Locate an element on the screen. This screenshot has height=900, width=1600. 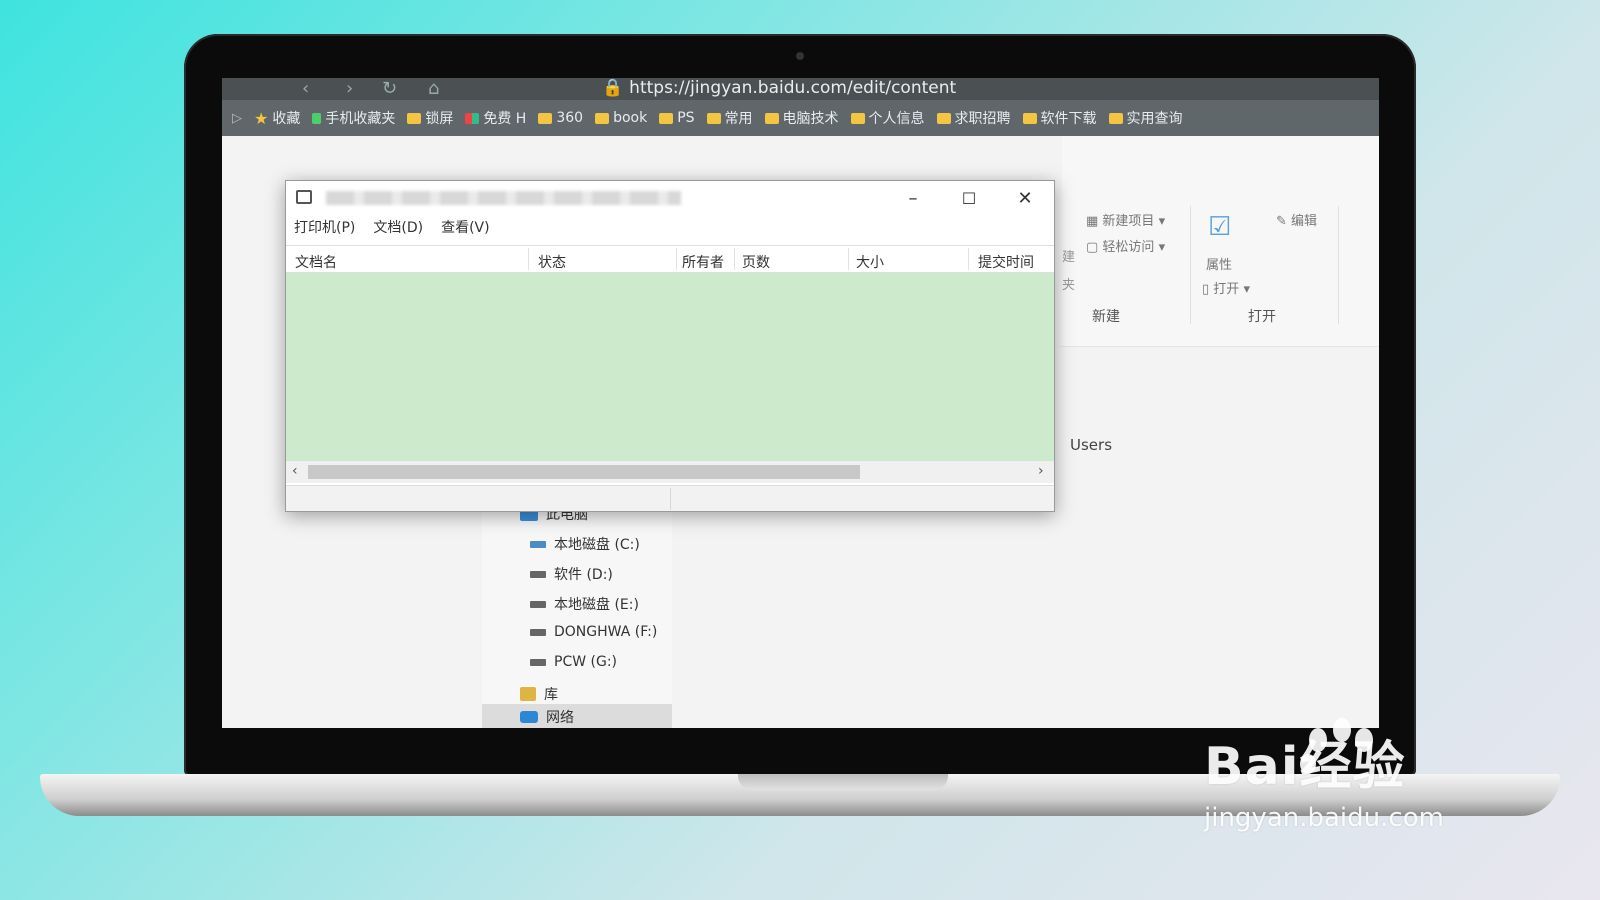
bookmark-item: 个人信息 is located at coordinates (887, 118).